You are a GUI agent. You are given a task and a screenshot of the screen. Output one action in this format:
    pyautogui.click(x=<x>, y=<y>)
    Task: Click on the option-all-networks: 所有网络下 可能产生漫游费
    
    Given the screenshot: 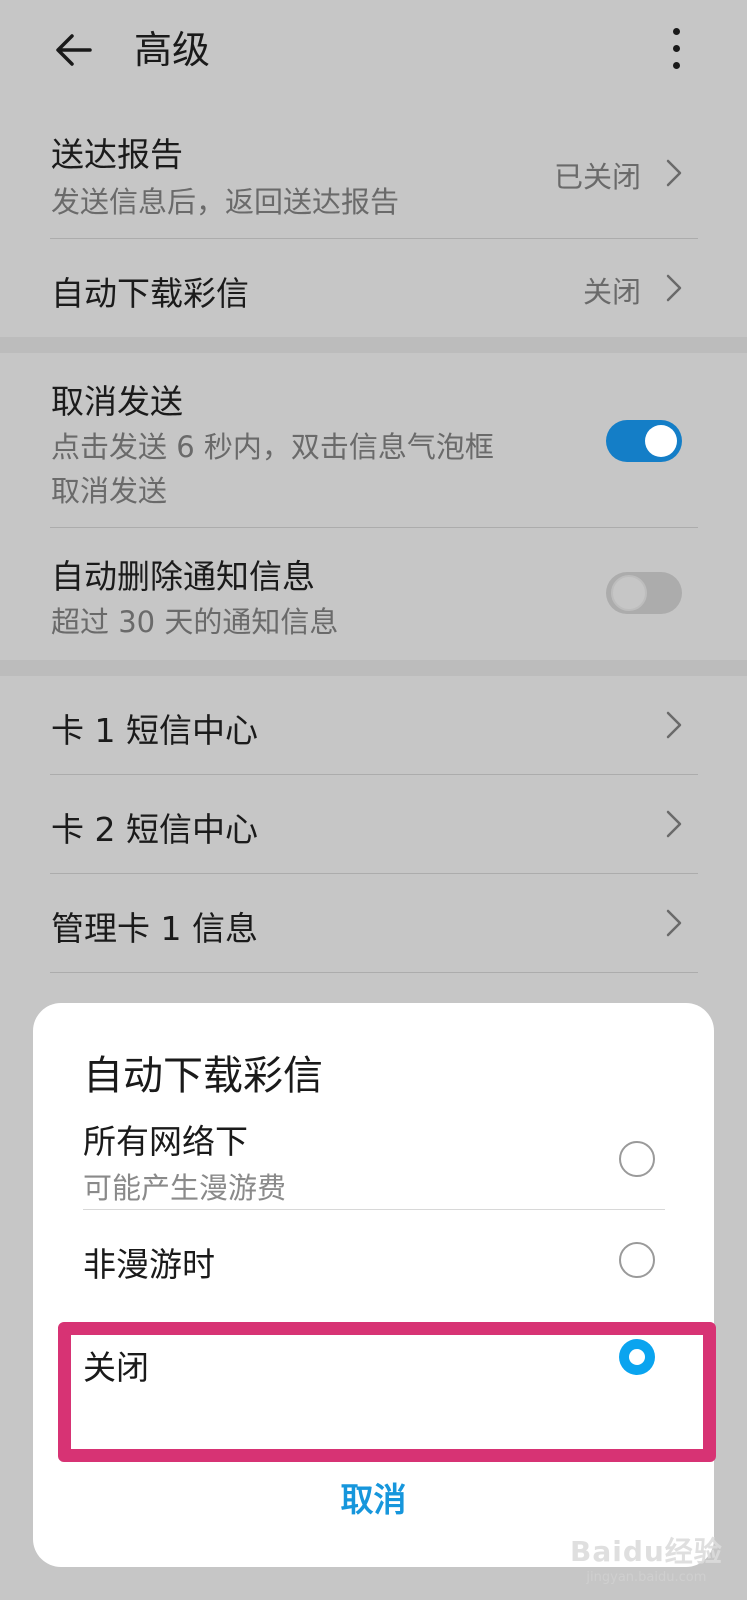 What is the action you would take?
    pyautogui.click(x=373, y=1163)
    